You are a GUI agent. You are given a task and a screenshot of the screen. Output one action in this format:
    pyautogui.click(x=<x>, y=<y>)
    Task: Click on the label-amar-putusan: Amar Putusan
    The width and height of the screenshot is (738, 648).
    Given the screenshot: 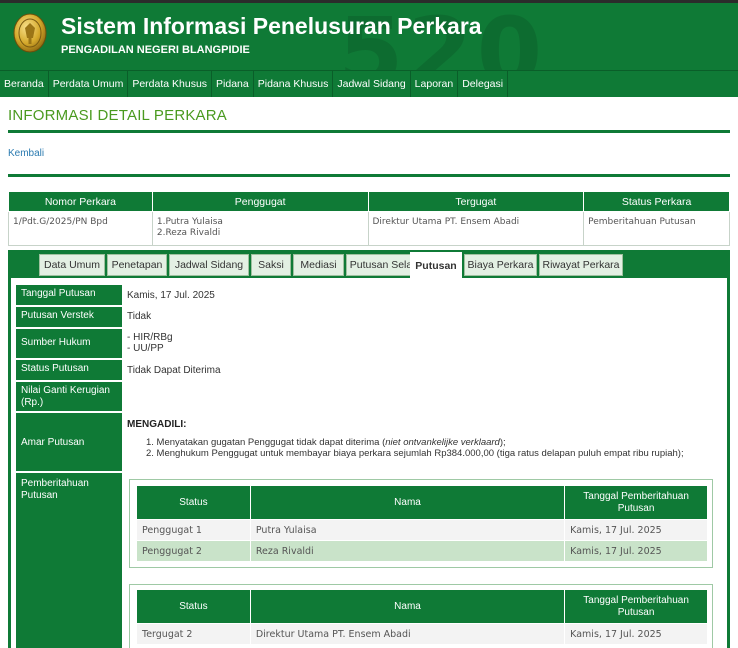 What is the action you would take?
    pyautogui.click(x=69, y=442)
    